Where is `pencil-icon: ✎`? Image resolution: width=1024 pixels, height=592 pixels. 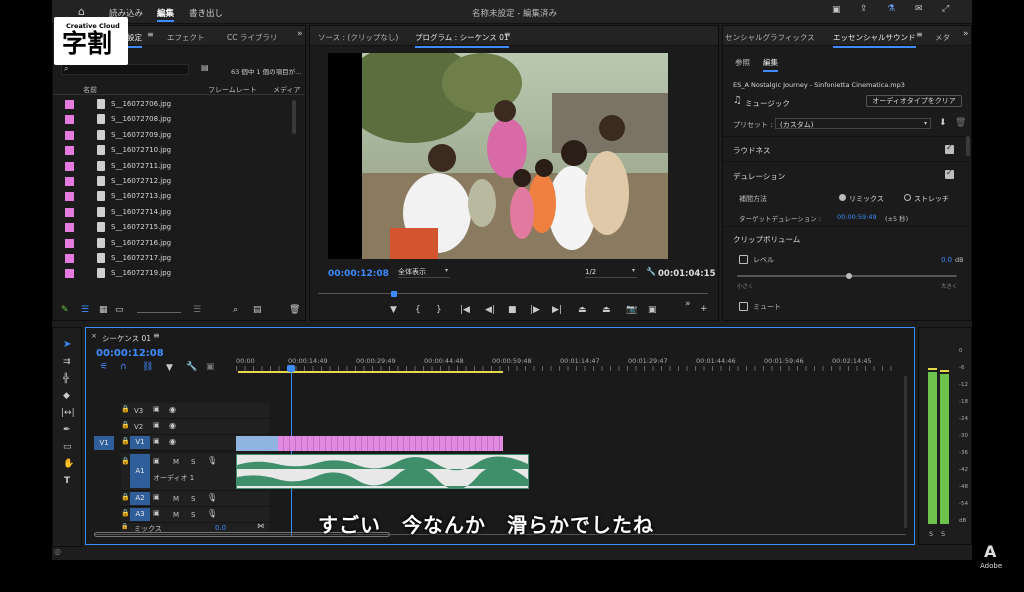 pencil-icon: ✎ is located at coordinates (65, 310).